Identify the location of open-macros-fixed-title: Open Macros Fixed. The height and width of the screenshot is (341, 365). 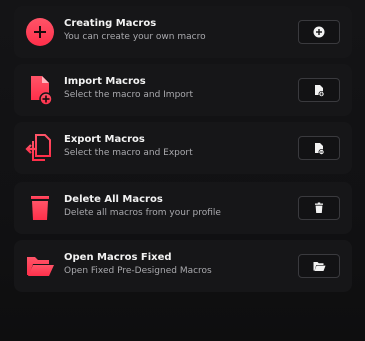
(118, 257).